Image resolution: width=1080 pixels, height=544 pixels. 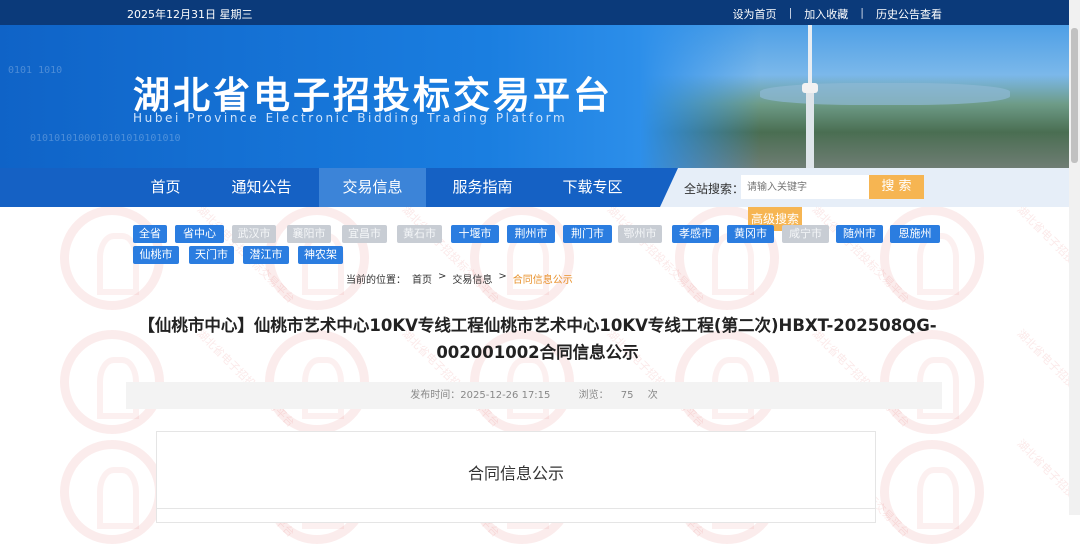 What do you see at coordinates (627, 395) in the screenshot?
I see `views-count: 75` at bounding box center [627, 395].